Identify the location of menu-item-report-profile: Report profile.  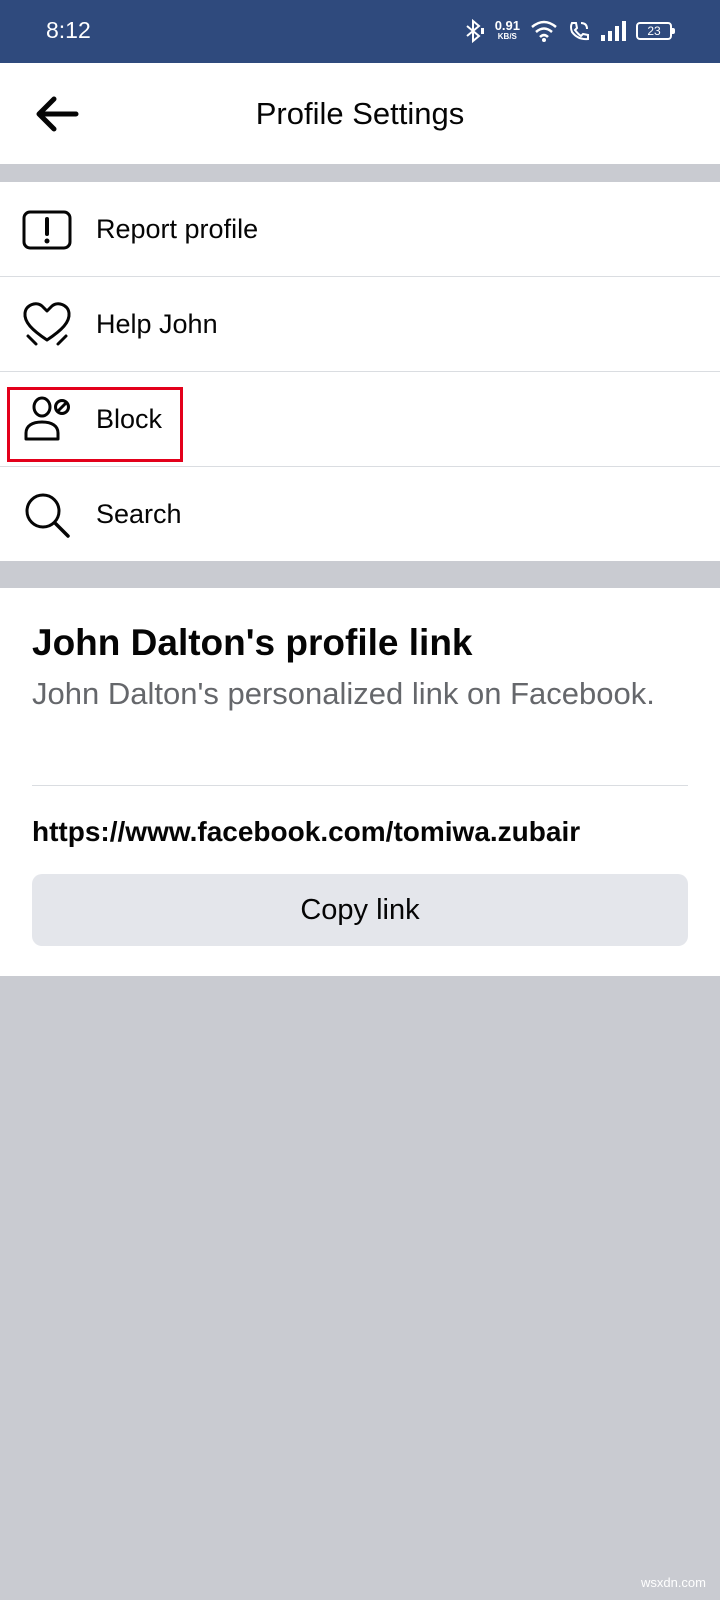
(360, 229).